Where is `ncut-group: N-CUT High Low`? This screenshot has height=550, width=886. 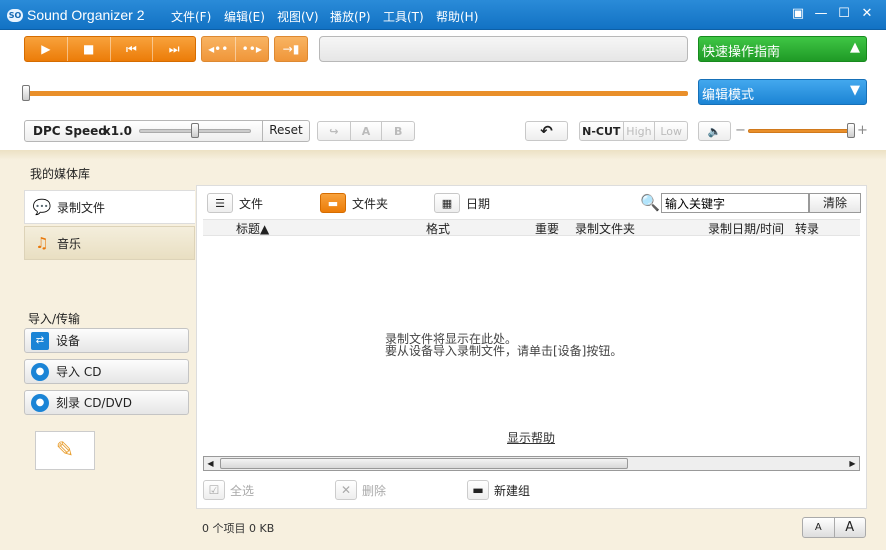 ncut-group: N-CUT High Low is located at coordinates (633, 131).